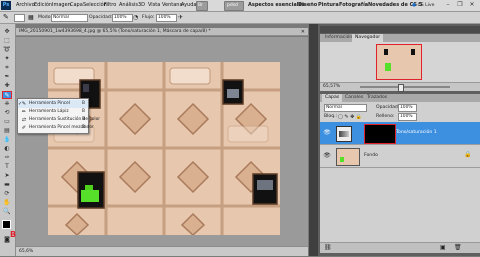  Describe the element at coordinates (7, 122) in the screenshot. I see `eraser-tool-icon: ▭` at that location.